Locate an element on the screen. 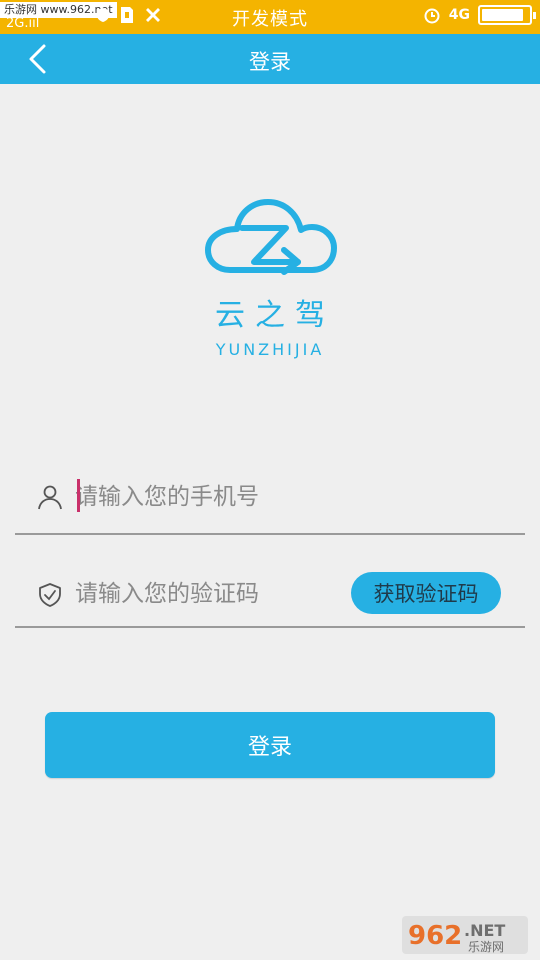  svg-text: 乐游网 is located at coordinates (486, 947).